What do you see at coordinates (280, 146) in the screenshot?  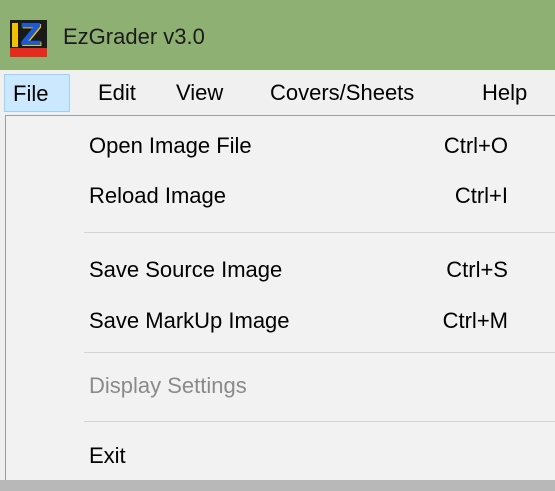 I see `menu-item-open-image-file: Open Image File Ctrl+O` at bounding box center [280, 146].